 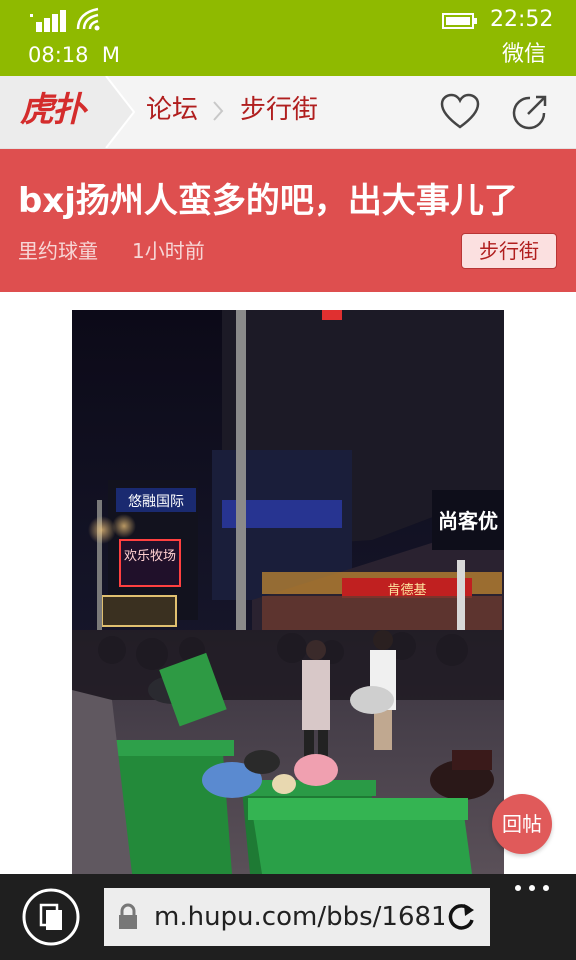 I want to click on carrier-letter: M, so click(x=111, y=55).